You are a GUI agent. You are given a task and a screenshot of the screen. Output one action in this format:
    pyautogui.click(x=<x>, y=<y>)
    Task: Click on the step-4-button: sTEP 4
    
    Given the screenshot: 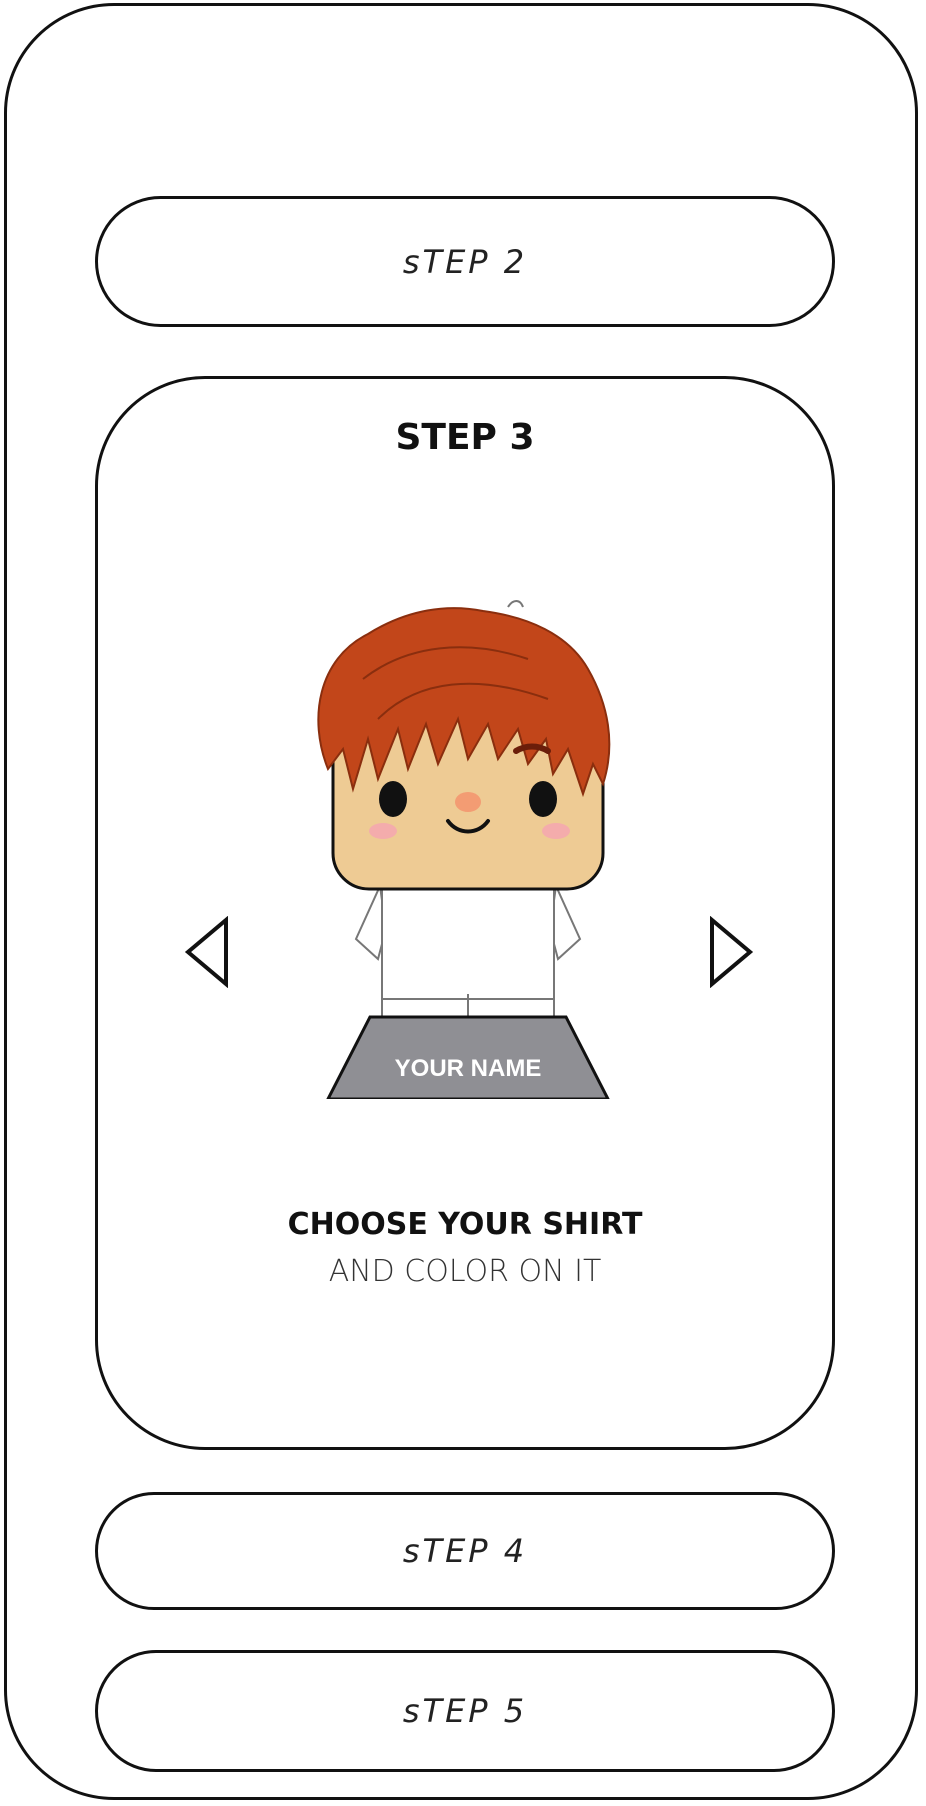 What is the action you would take?
    pyautogui.click(x=465, y=1551)
    